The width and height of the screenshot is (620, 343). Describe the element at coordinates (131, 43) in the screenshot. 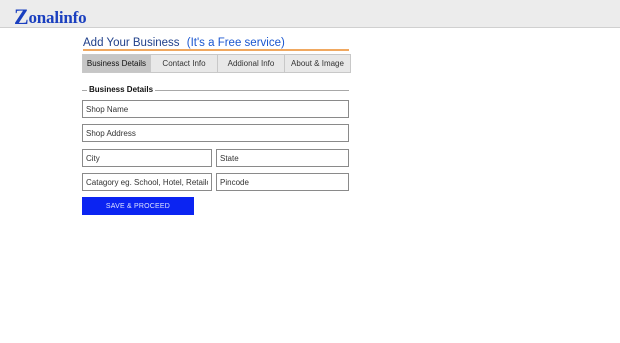

I see `page-title-main: Add Your Business` at that location.